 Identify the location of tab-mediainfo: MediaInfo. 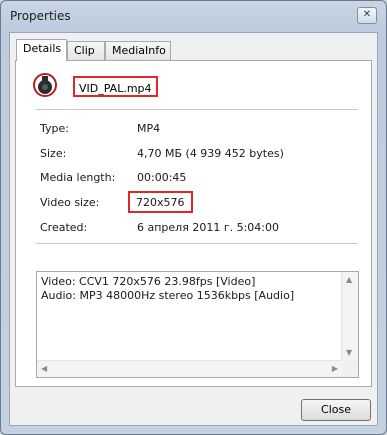
(138, 50).